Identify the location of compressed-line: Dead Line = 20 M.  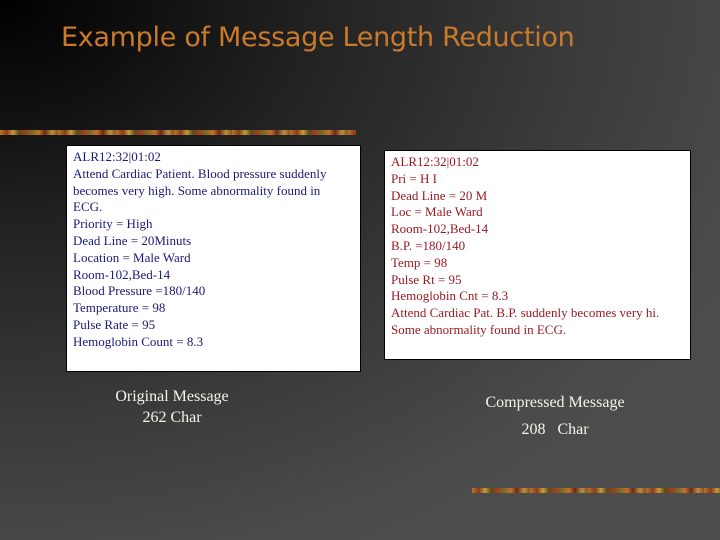
(439, 195).